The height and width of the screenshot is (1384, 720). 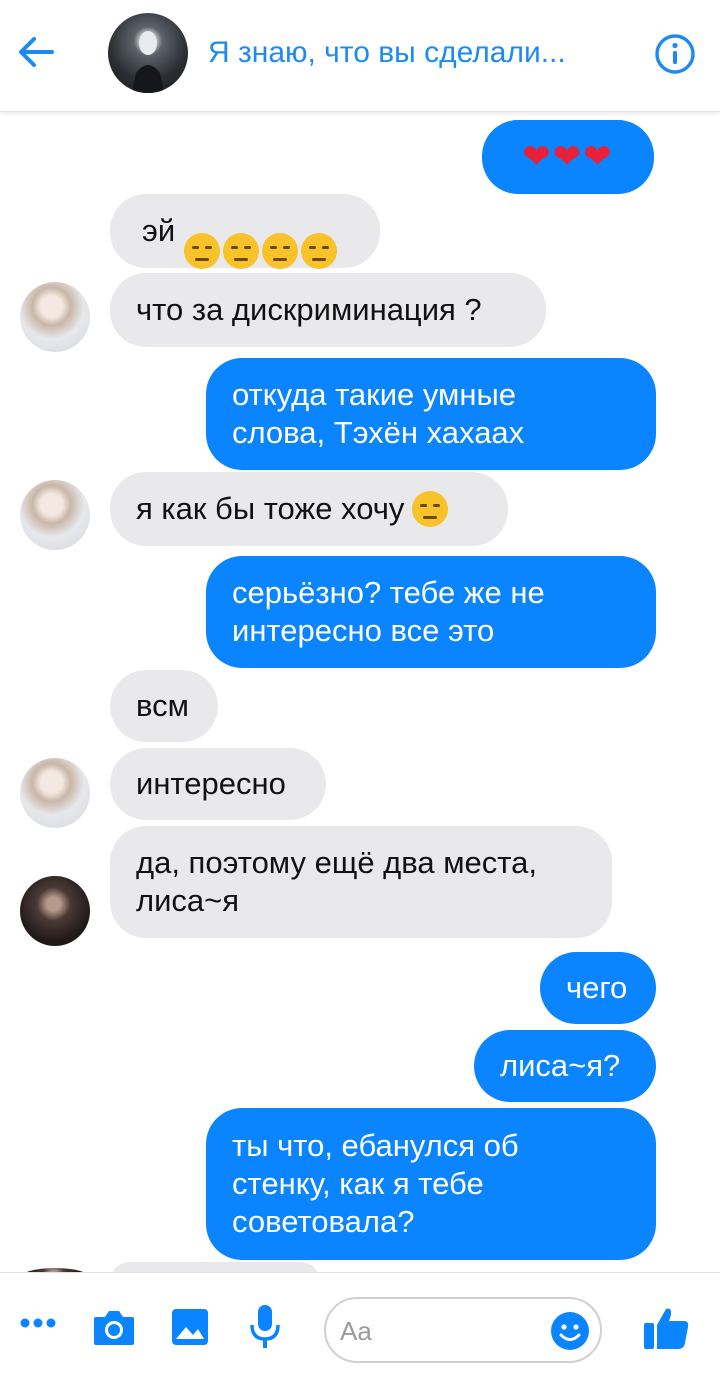 What do you see at coordinates (215, 1267) in the screenshot?
I see `message-bubble-incoming-partial` at bounding box center [215, 1267].